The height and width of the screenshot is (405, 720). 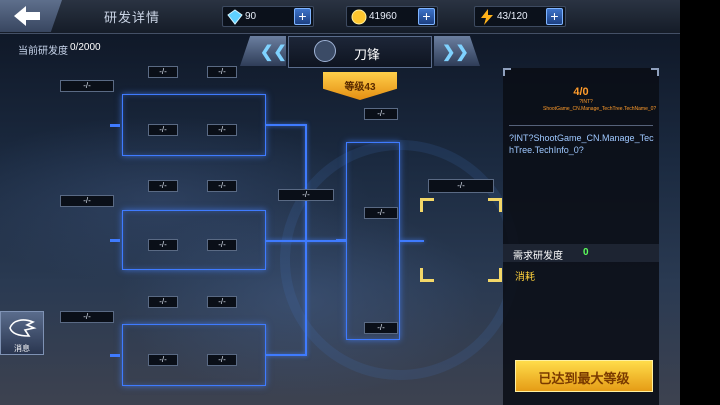 I want to click on requirement-label: 需求研发度, so click(x=538, y=256).